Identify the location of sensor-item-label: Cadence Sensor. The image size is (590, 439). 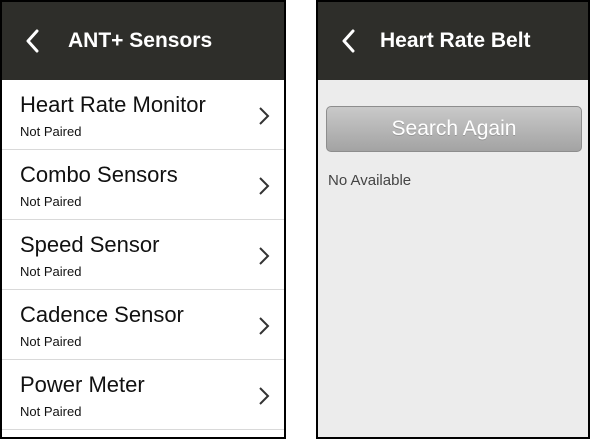
(102, 314).